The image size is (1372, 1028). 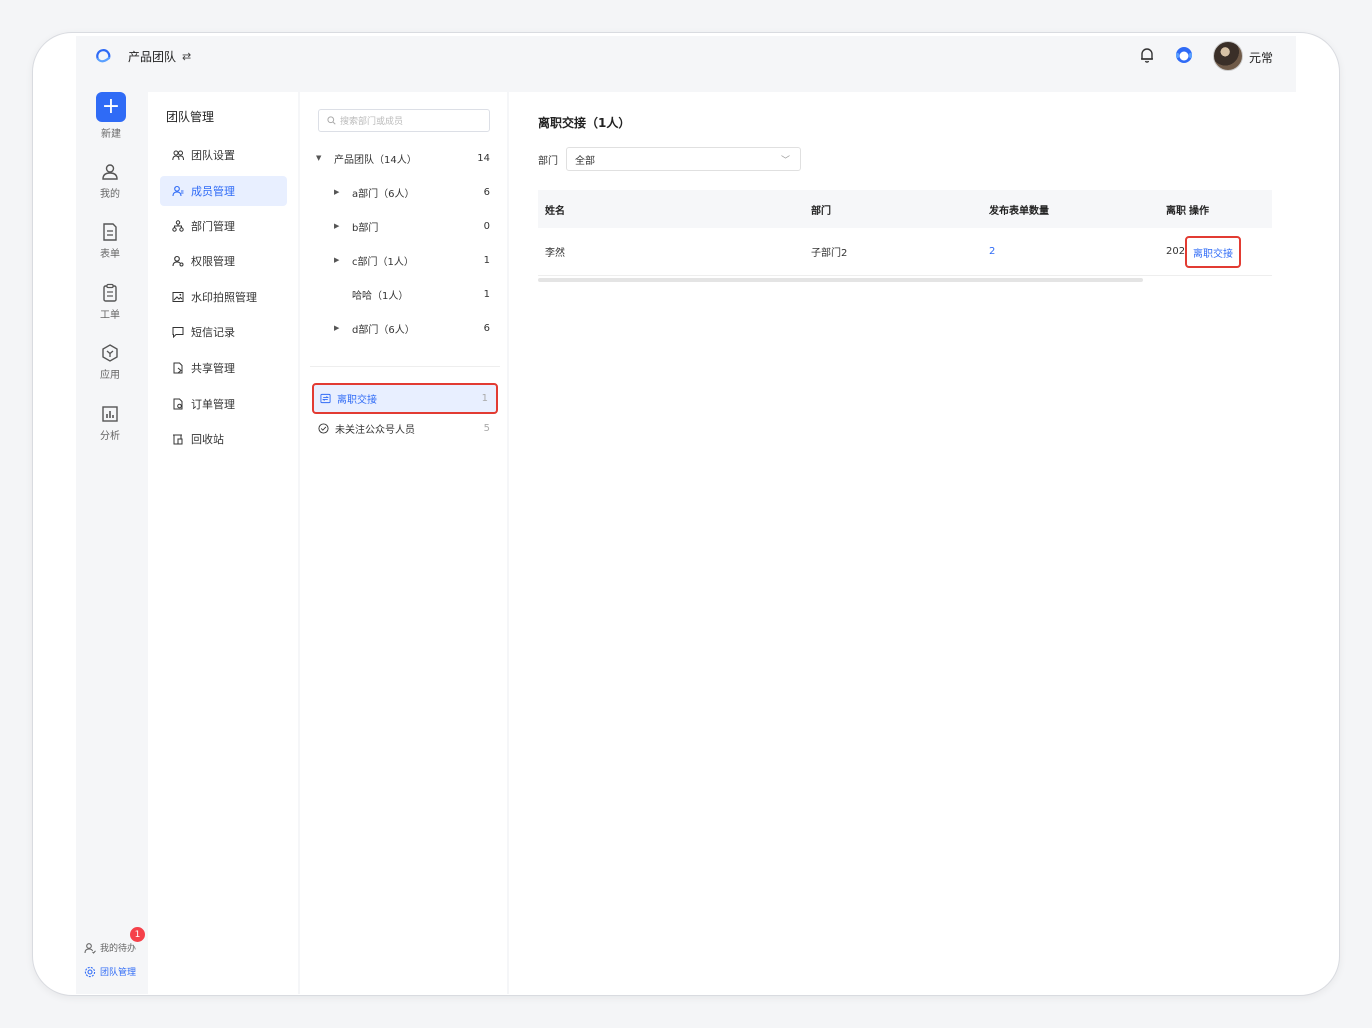 I want to click on tree-node-label: b部门, so click(x=365, y=228).